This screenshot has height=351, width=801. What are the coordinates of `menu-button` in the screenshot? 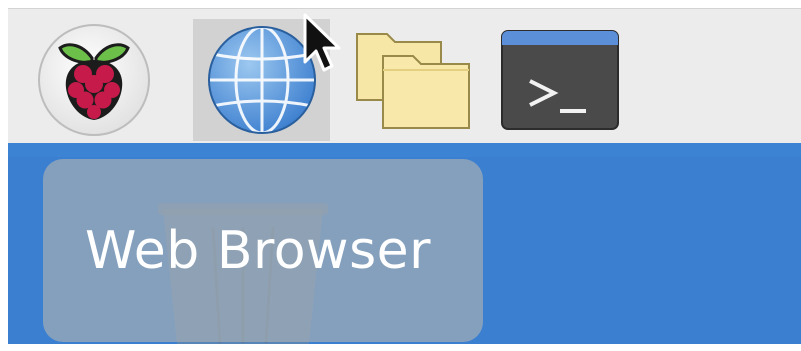 It's located at (94, 80).